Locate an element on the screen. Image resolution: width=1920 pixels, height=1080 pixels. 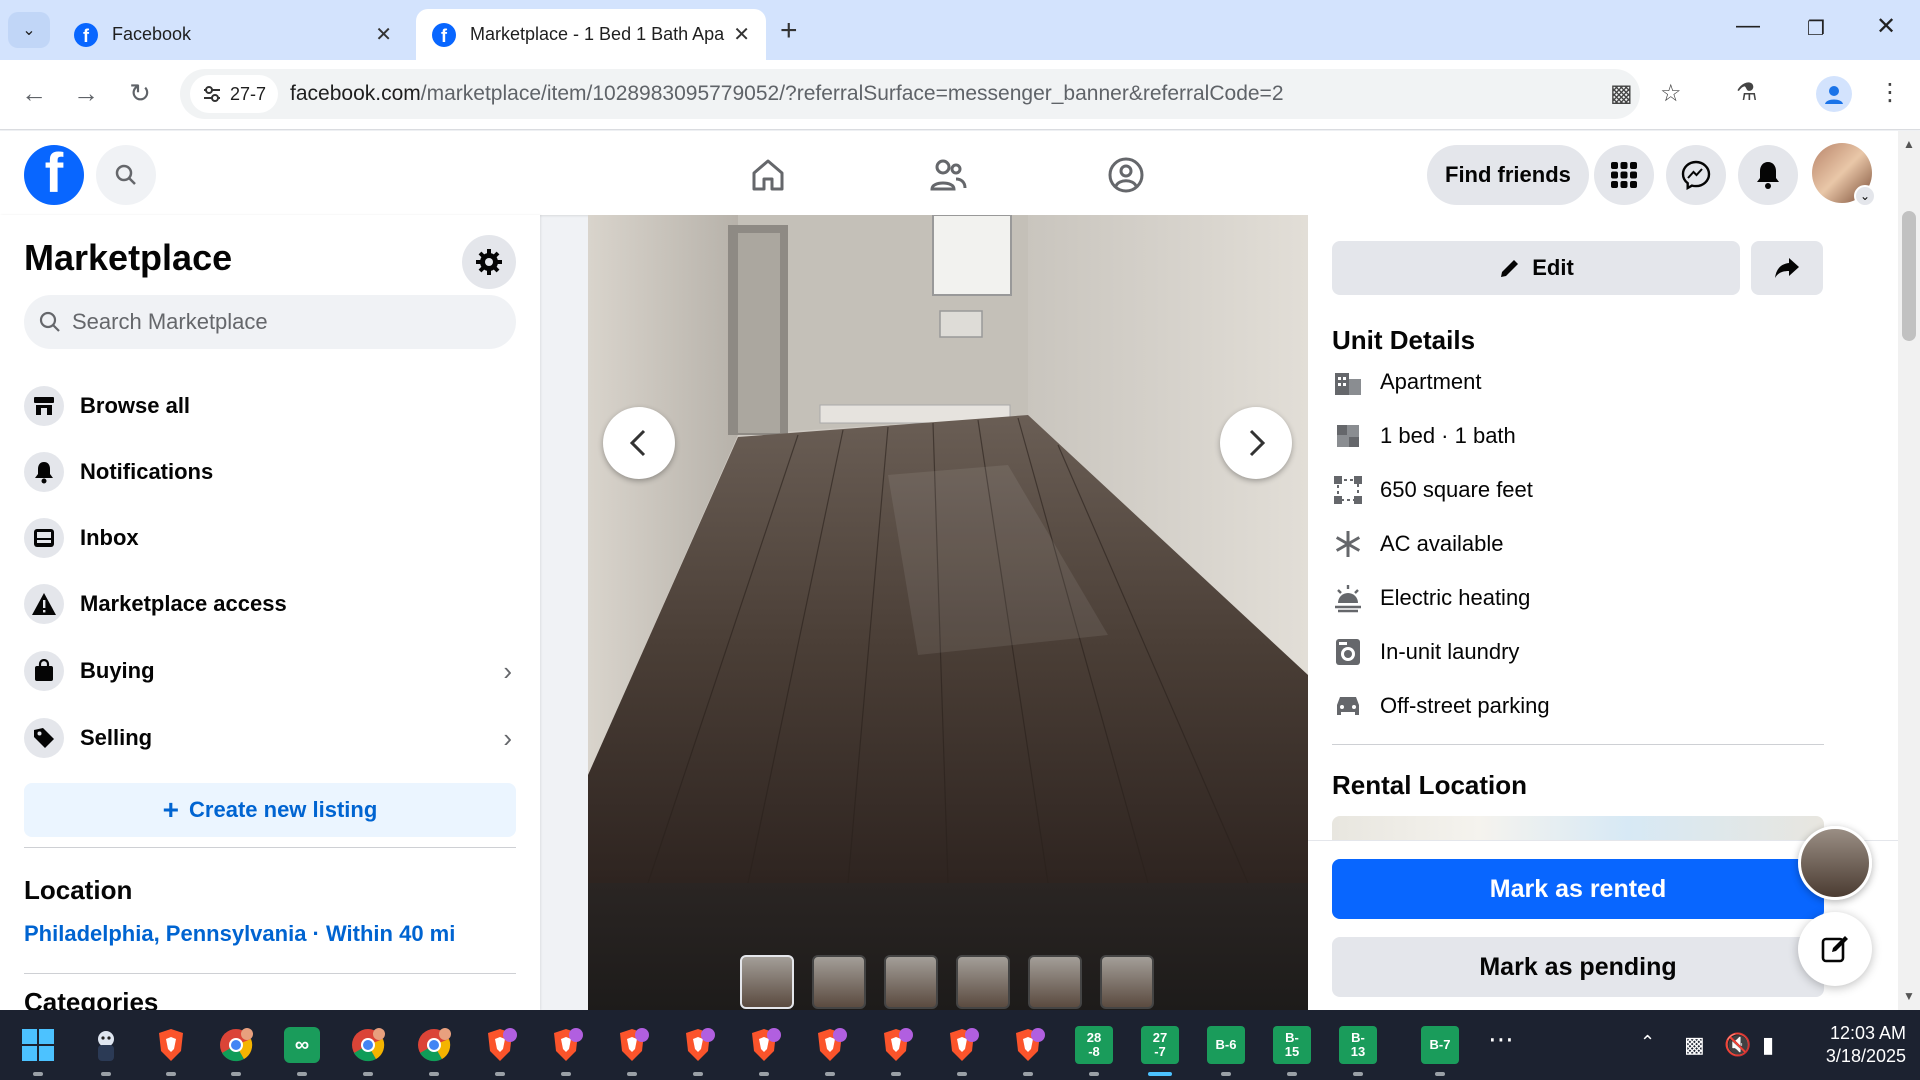
new-tab-icon: + is located at coordinates (789, 31).